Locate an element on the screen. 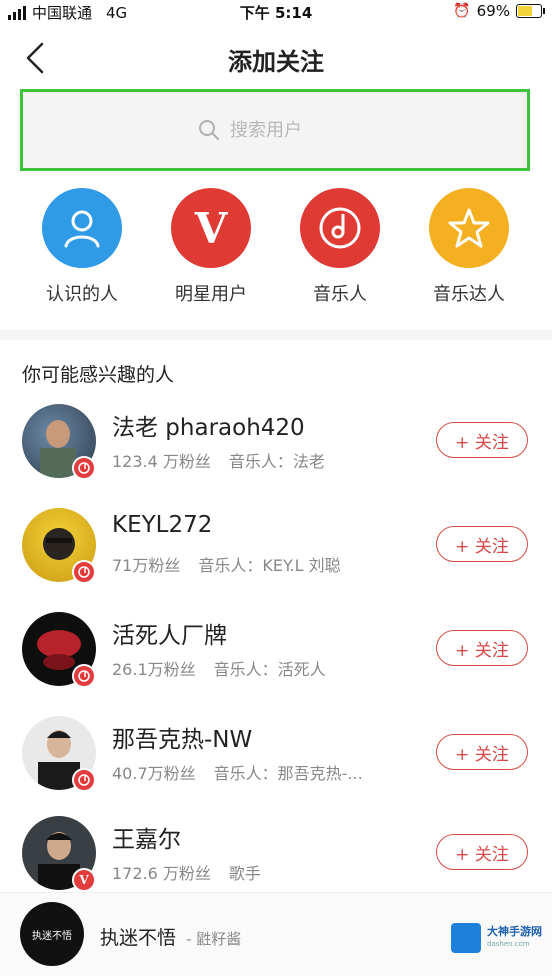 The image size is (552, 976). status-bar: 中国联通 4G 下午 5:14 ⏰ 69% is located at coordinates (276, 12).